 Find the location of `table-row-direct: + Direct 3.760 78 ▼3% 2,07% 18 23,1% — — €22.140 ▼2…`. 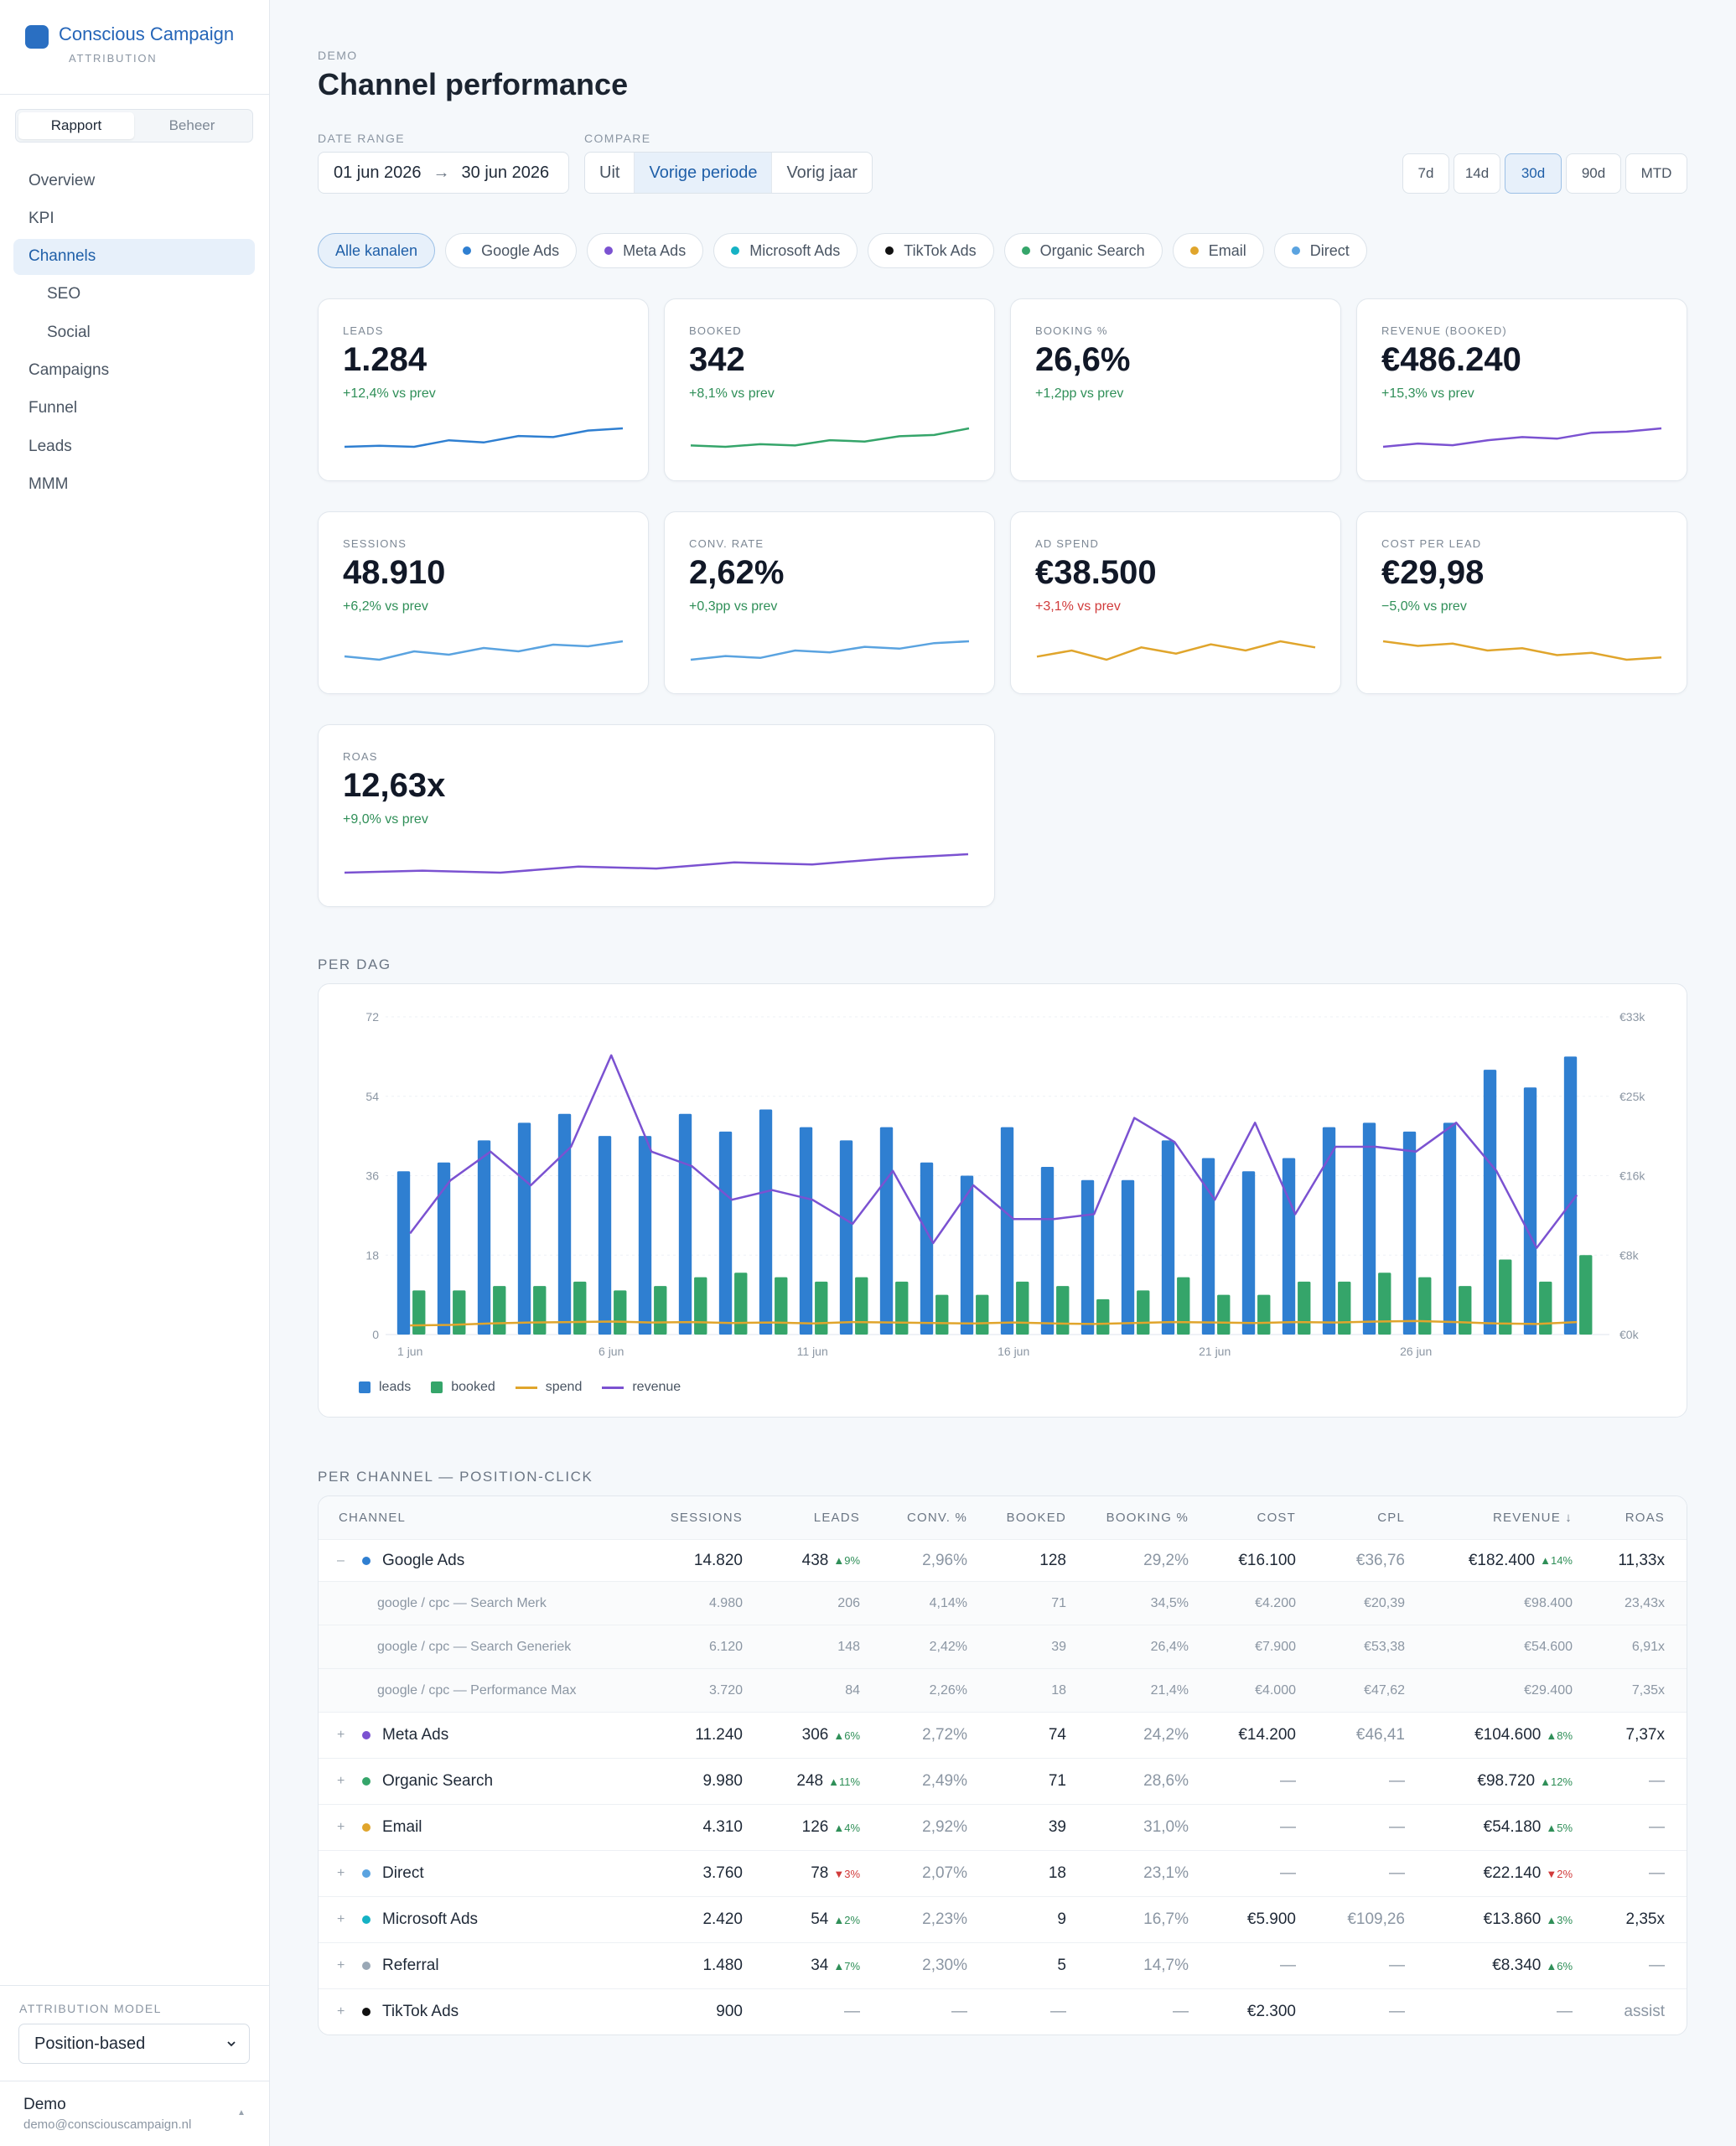

table-row-direct: + Direct 3.760 78 ▼3% 2,07% 18 23,1% — — €22.140 ▼2… is located at coordinates (1003, 1873).